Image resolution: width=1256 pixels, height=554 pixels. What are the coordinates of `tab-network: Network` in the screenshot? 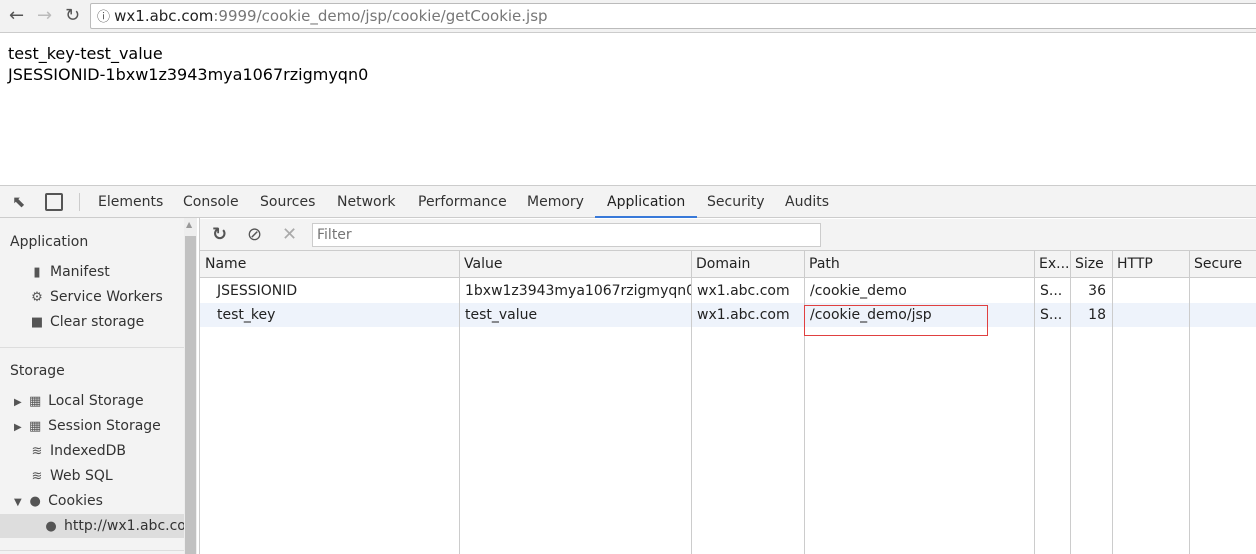 It's located at (366, 202).